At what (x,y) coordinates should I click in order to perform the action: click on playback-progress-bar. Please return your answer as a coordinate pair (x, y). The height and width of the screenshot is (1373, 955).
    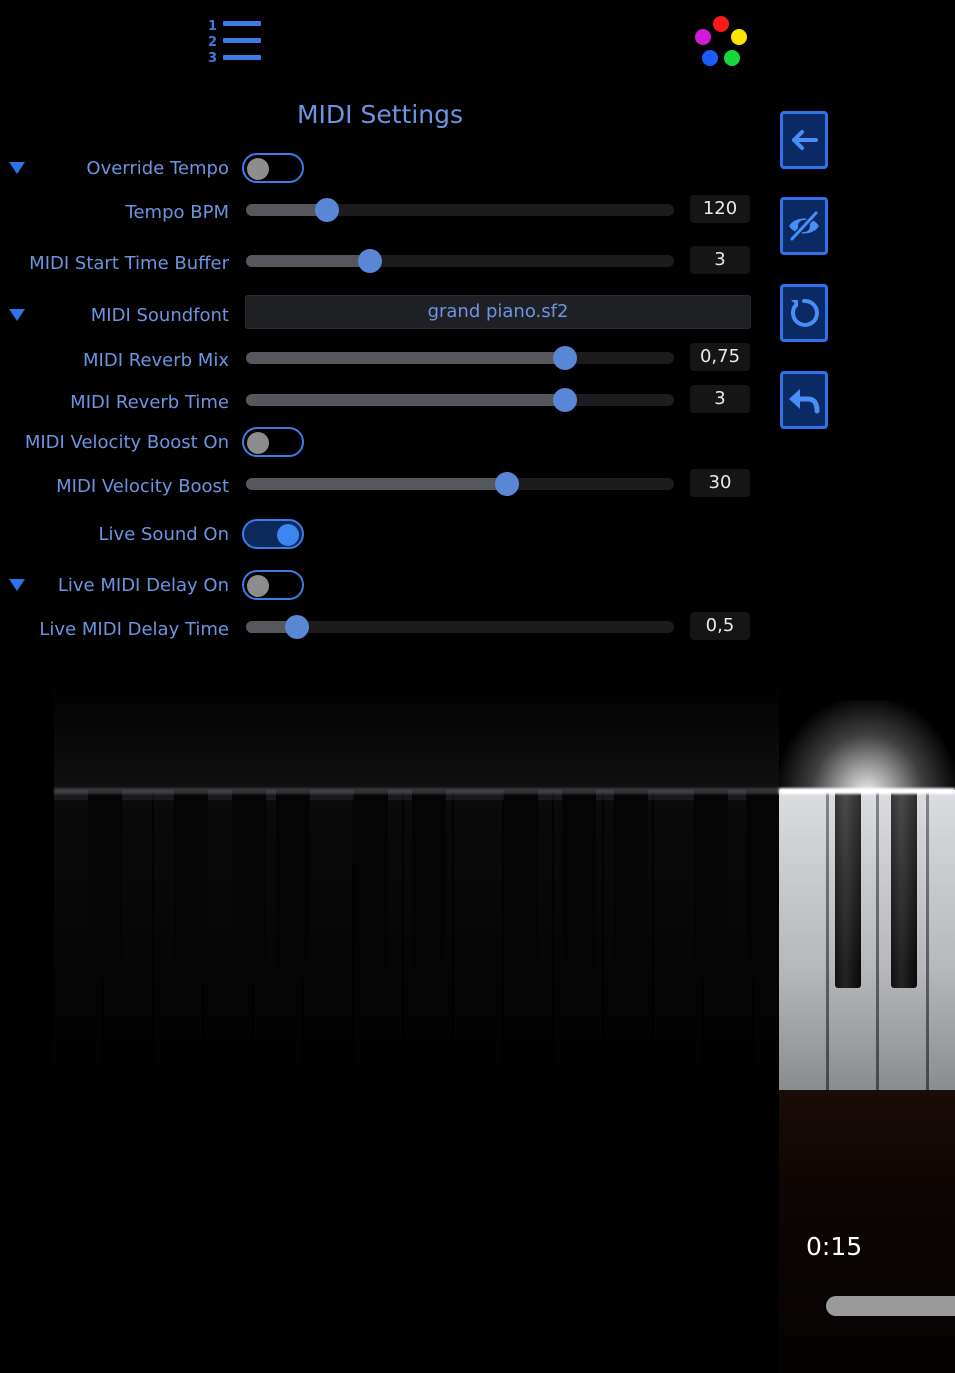
    Looking at the image, I should click on (890, 1306).